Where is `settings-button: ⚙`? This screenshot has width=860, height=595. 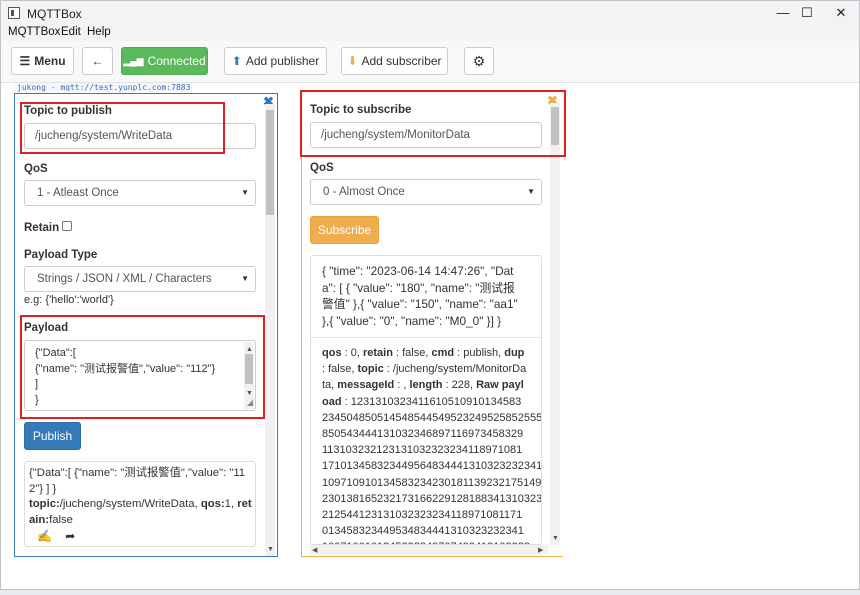 settings-button: ⚙ is located at coordinates (479, 61).